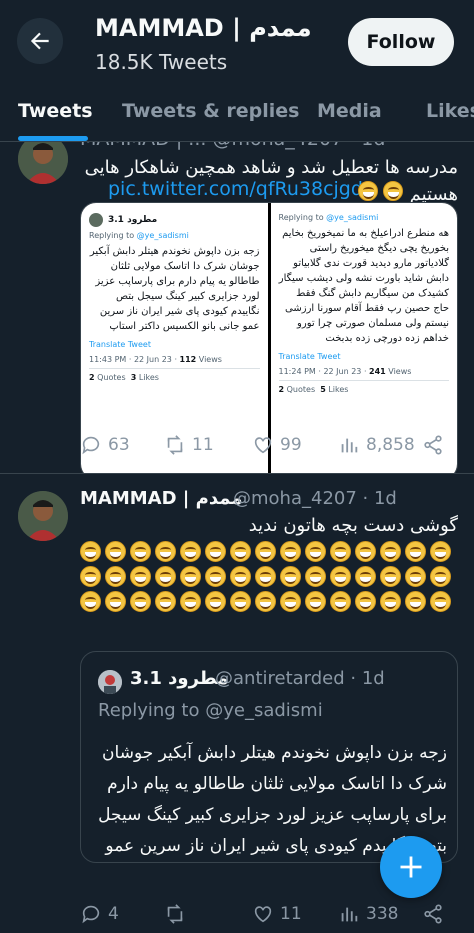 The width and height of the screenshot is (474, 933). Describe the element at coordinates (315, 498) in the screenshot. I see `author-handle: @moha_4207 · 1d` at that location.